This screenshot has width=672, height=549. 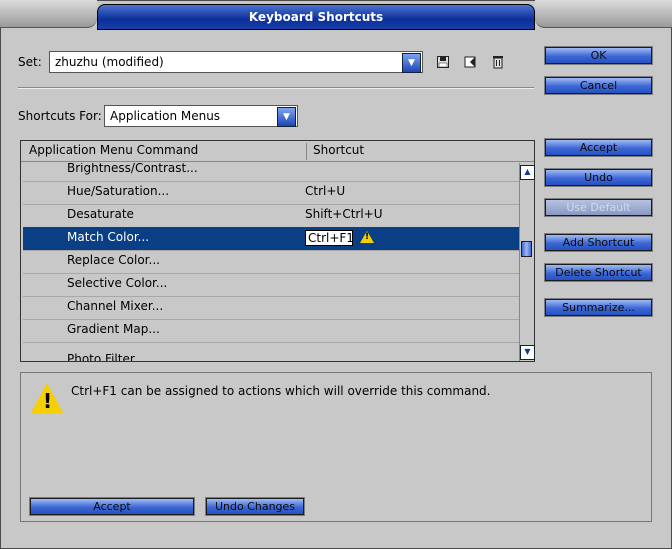 I want to click on column-header-command: Application Menu Command, so click(x=113, y=150).